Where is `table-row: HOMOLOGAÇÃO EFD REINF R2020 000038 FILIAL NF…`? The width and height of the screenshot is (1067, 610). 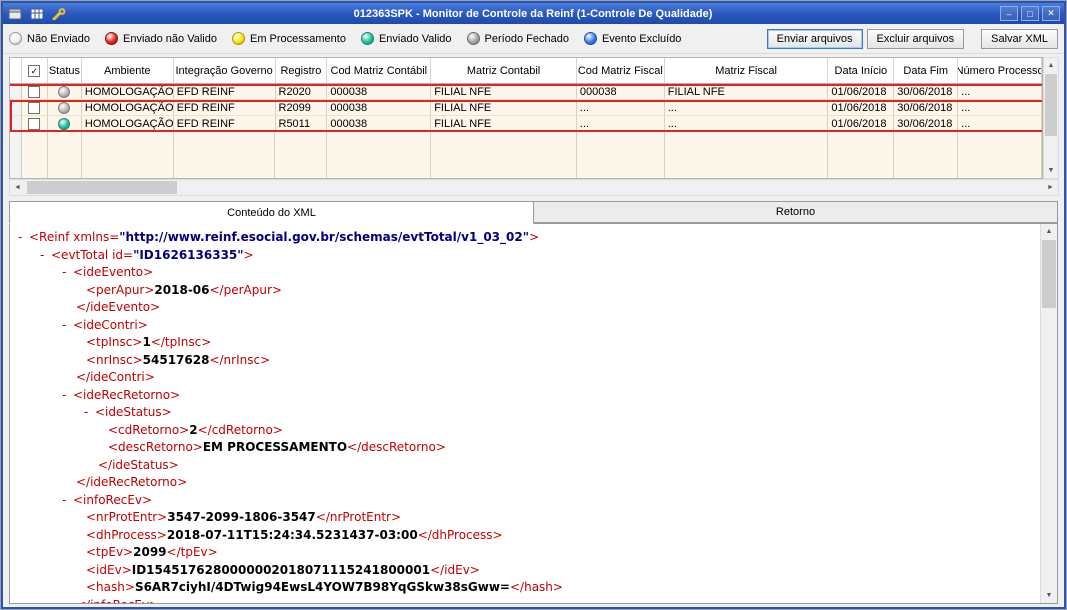 table-row: HOMOLOGAÇÃO EFD REINF R2020 000038 FILIAL NF… is located at coordinates (526, 92).